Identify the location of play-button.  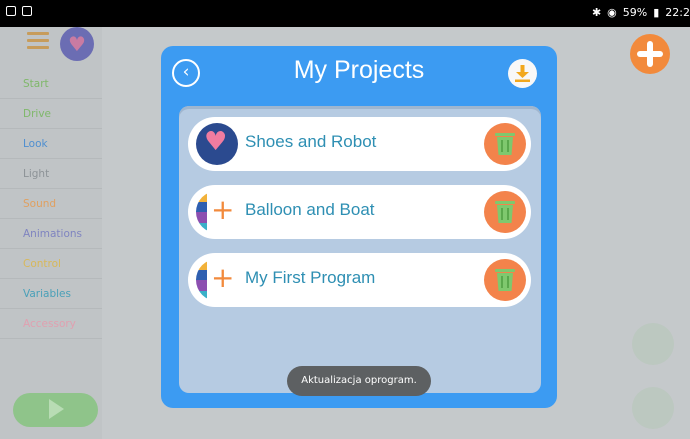
(55, 410).